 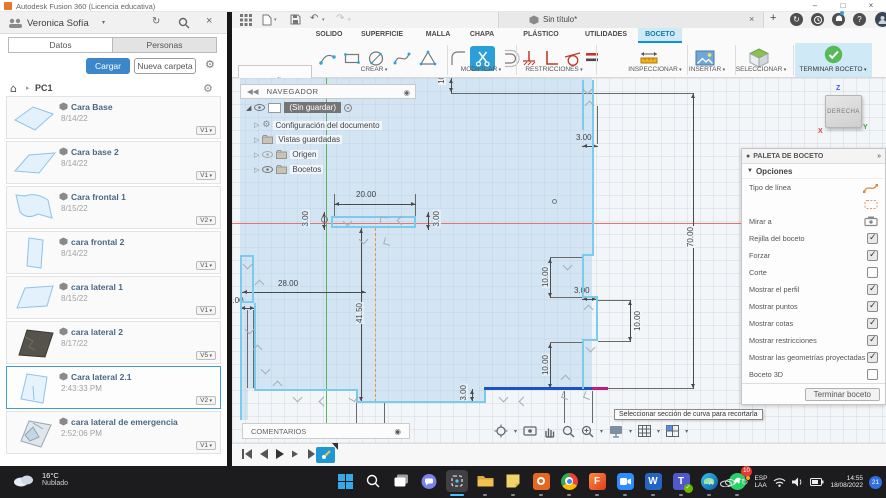 I want to click on navigator-item-config: ▷ ⚙ Configuración del documento, so click(x=318, y=125).